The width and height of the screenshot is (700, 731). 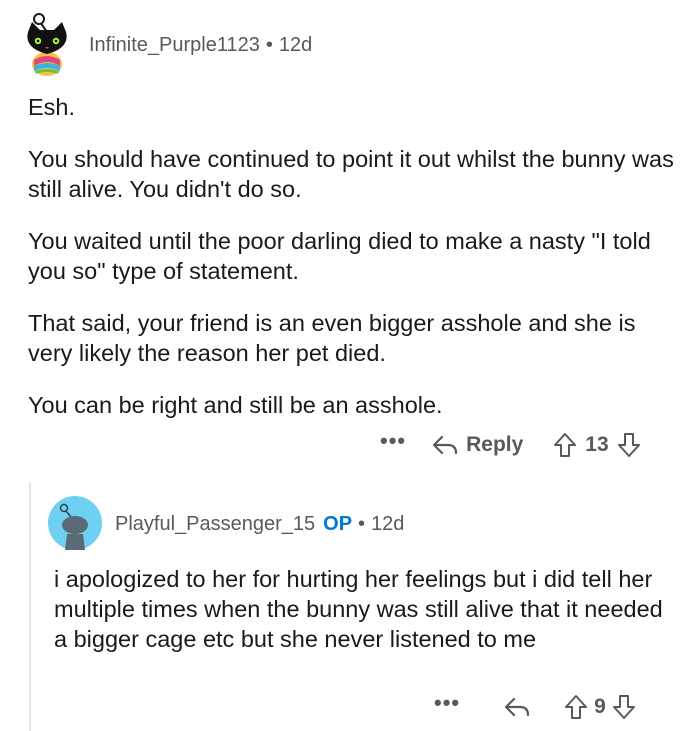 I want to click on vote-score: 13, so click(x=597, y=444).